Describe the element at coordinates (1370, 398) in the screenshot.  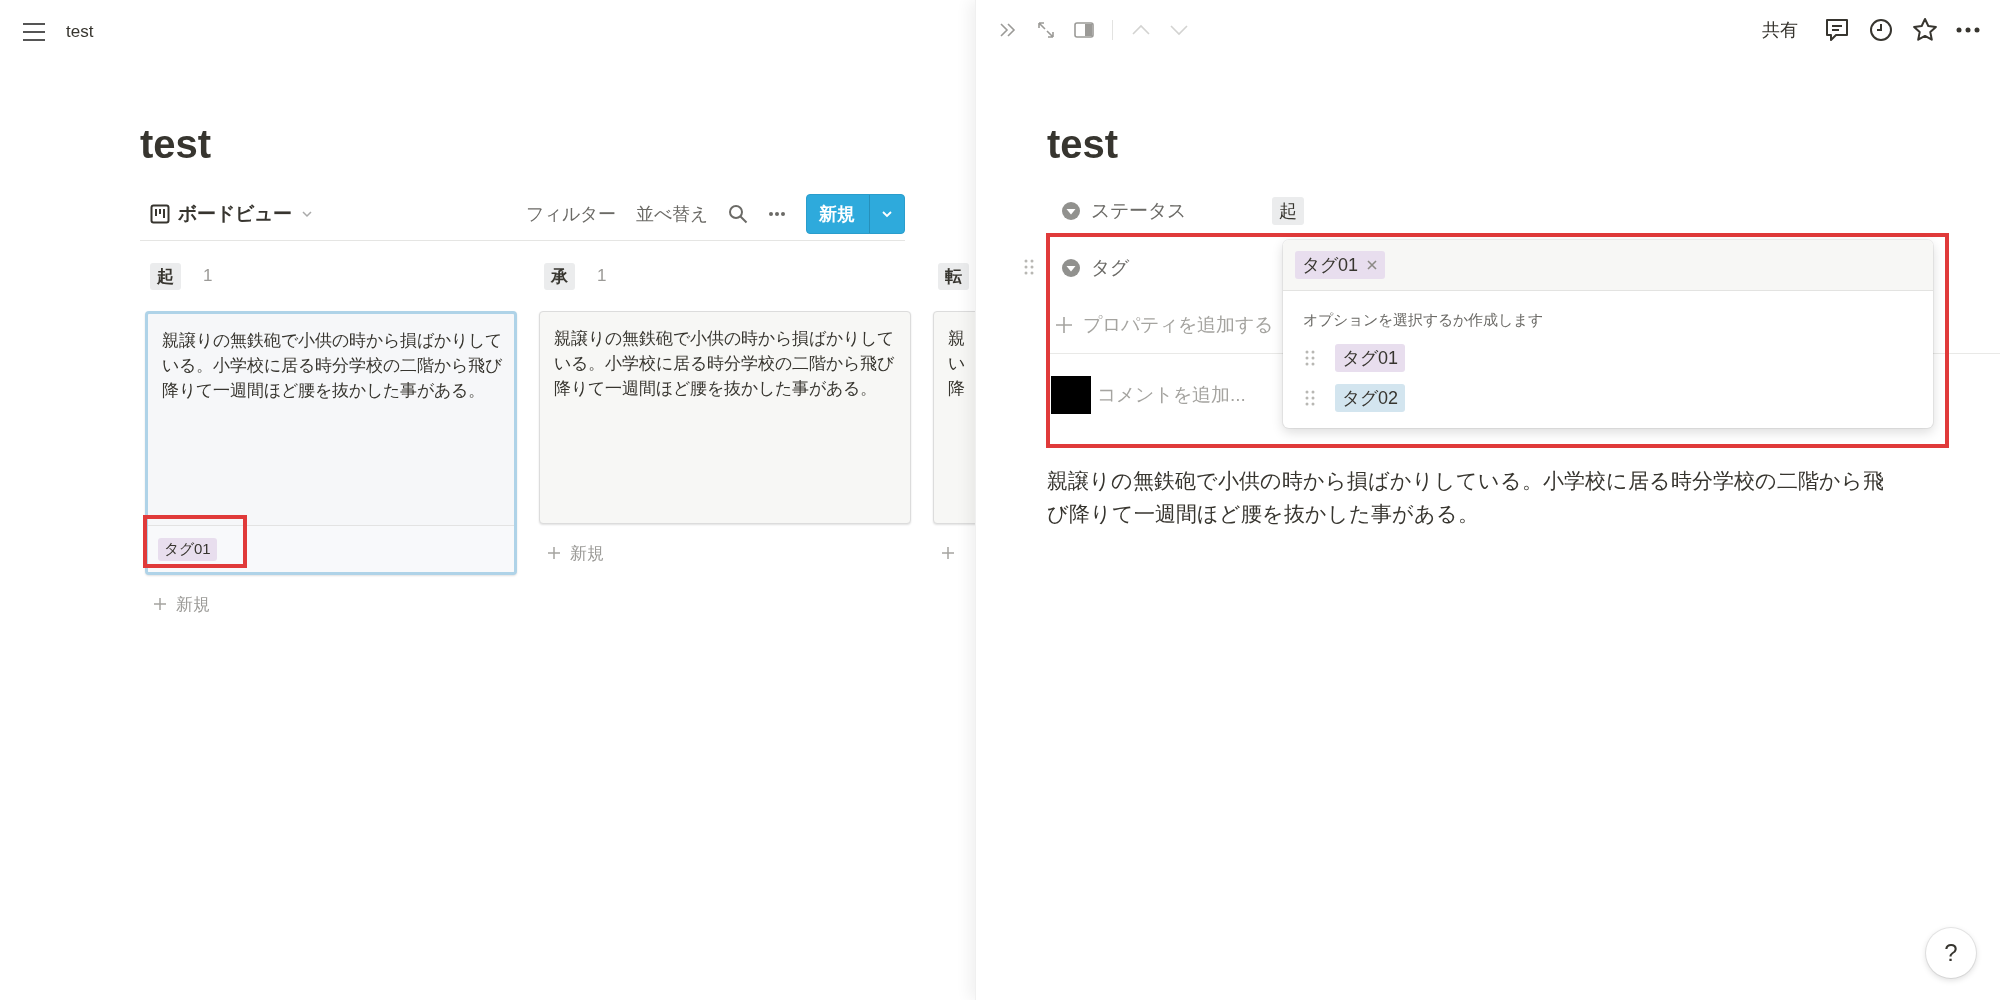
I see `tag-option: タグ02` at that location.